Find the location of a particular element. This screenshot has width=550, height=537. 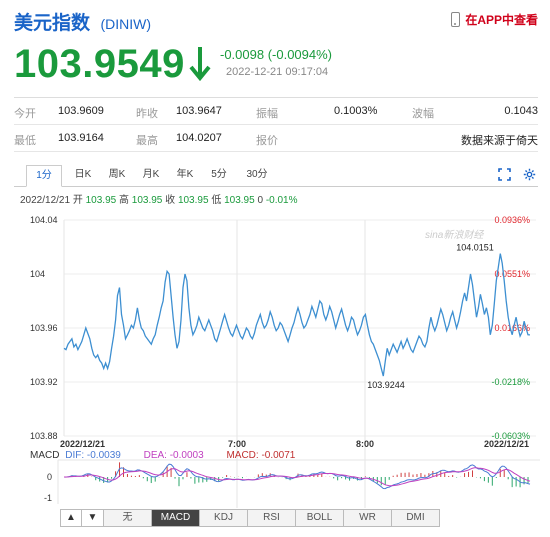

stat-value: 103.9647 is located at coordinates (199, 111).